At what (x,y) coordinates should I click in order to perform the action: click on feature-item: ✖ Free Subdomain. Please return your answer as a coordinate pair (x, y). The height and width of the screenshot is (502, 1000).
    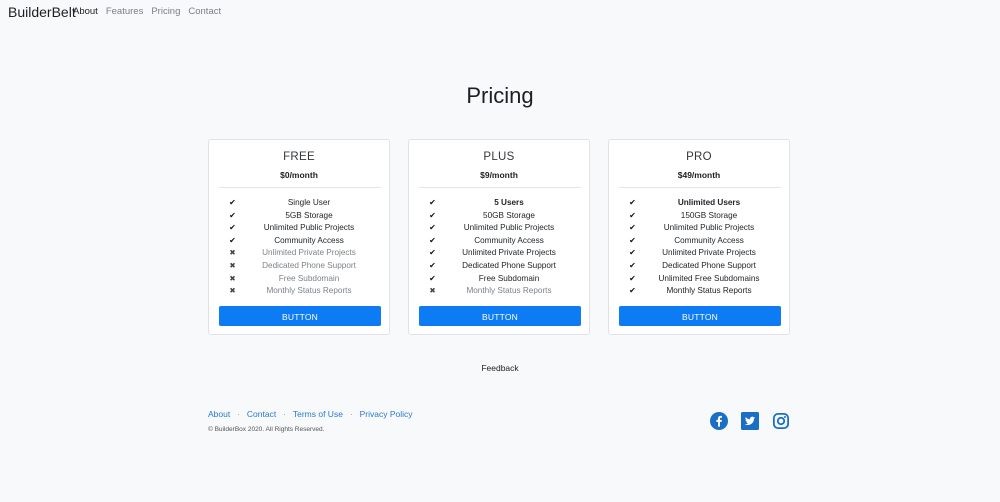
    Looking at the image, I should click on (299, 279).